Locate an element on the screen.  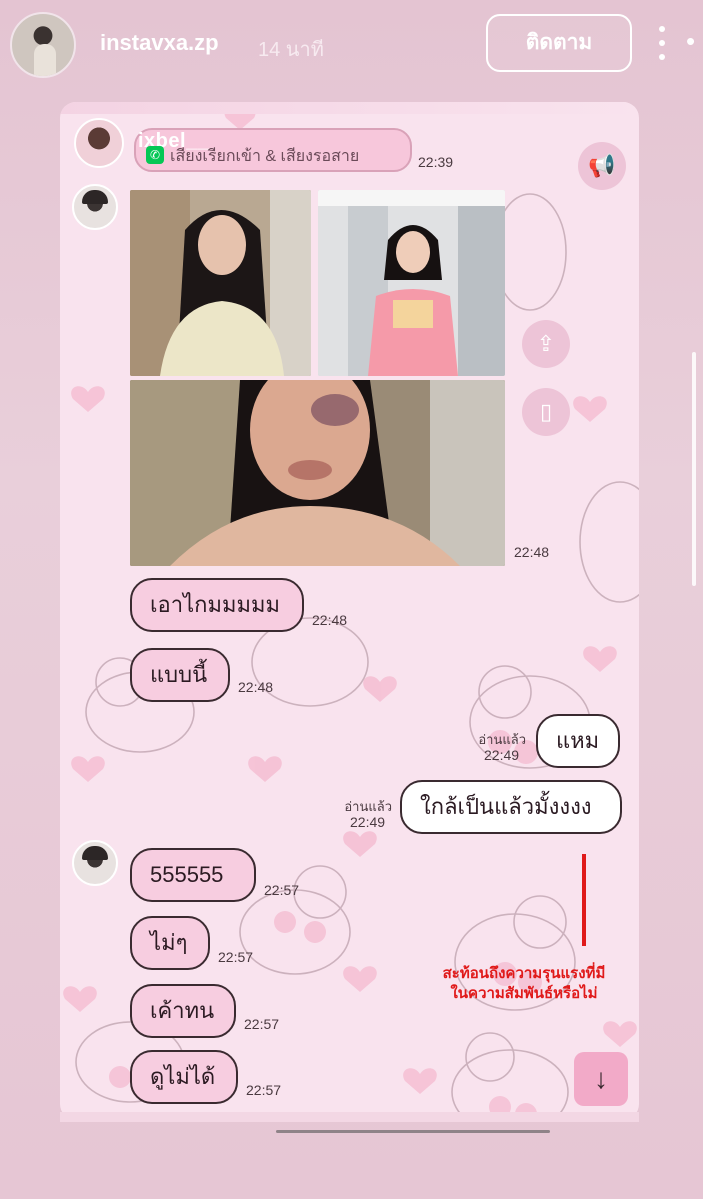
chat-bottom-strip is located at coordinates (349, 1117).